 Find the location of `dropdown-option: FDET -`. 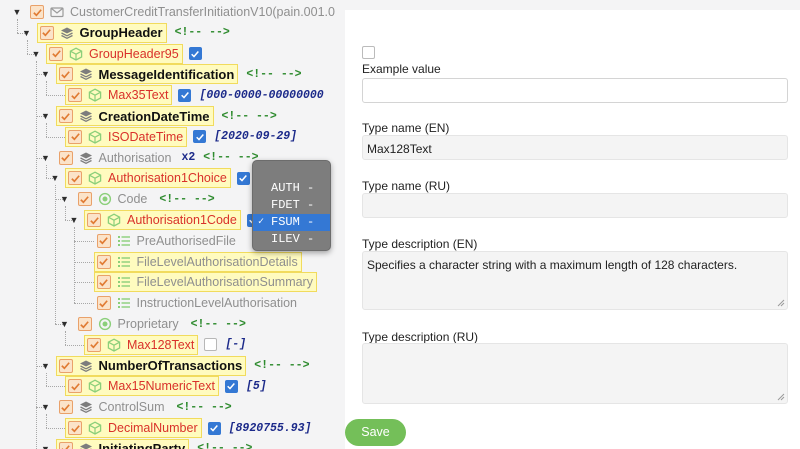

dropdown-option: FDET - is located at coordinates (291, 205).